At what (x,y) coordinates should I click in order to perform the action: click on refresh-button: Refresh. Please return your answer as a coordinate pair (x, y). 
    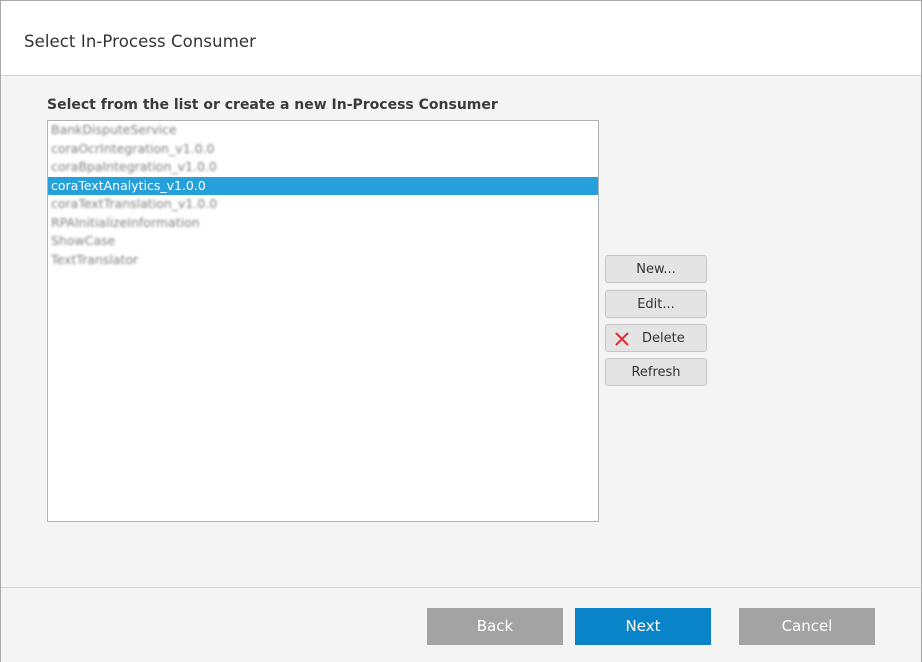
    Looking at the image, I should click on (656, 372).